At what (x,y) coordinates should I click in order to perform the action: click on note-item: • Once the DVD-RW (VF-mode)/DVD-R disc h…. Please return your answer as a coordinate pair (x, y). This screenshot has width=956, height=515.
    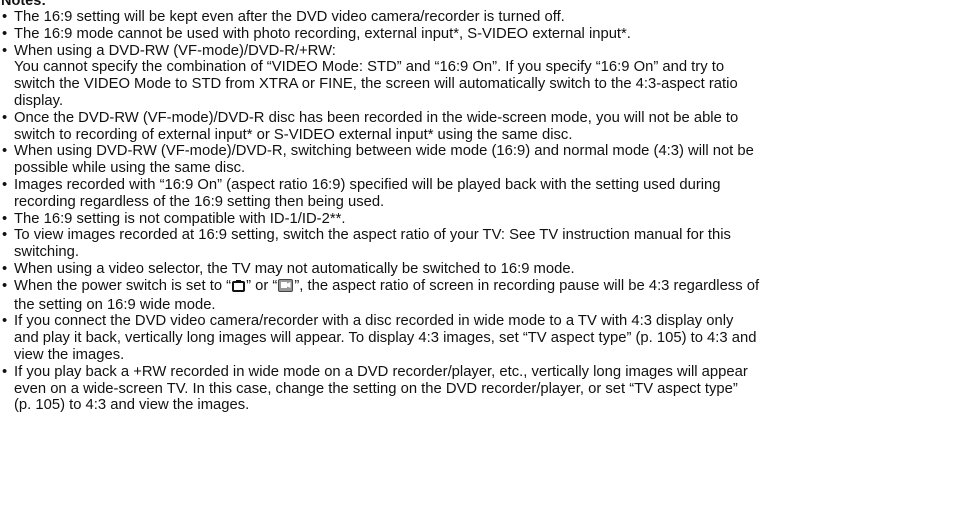
    Looking at the image, I should click on (478, 127).